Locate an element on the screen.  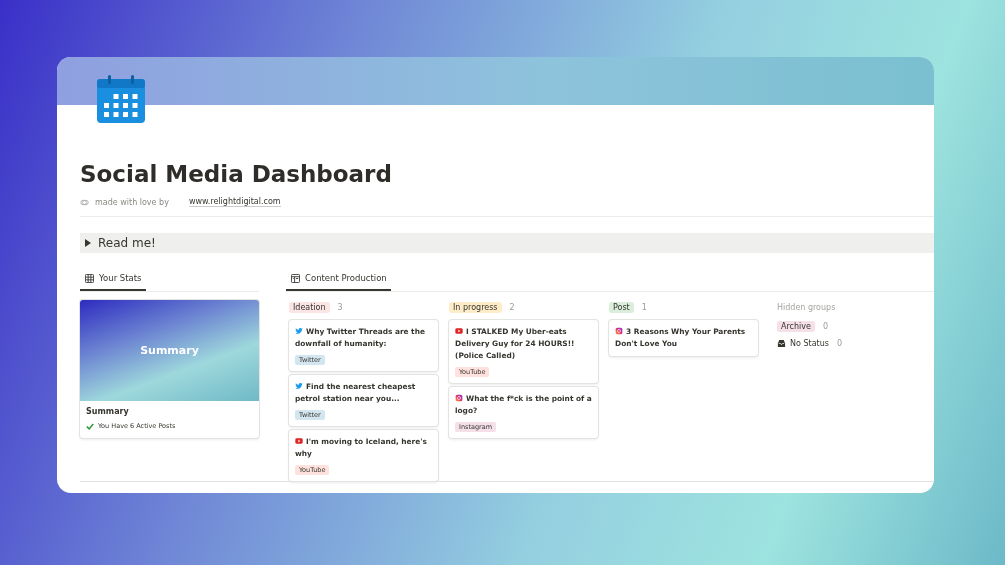
no-status-group: No Status is located at coordinates (803, 343).